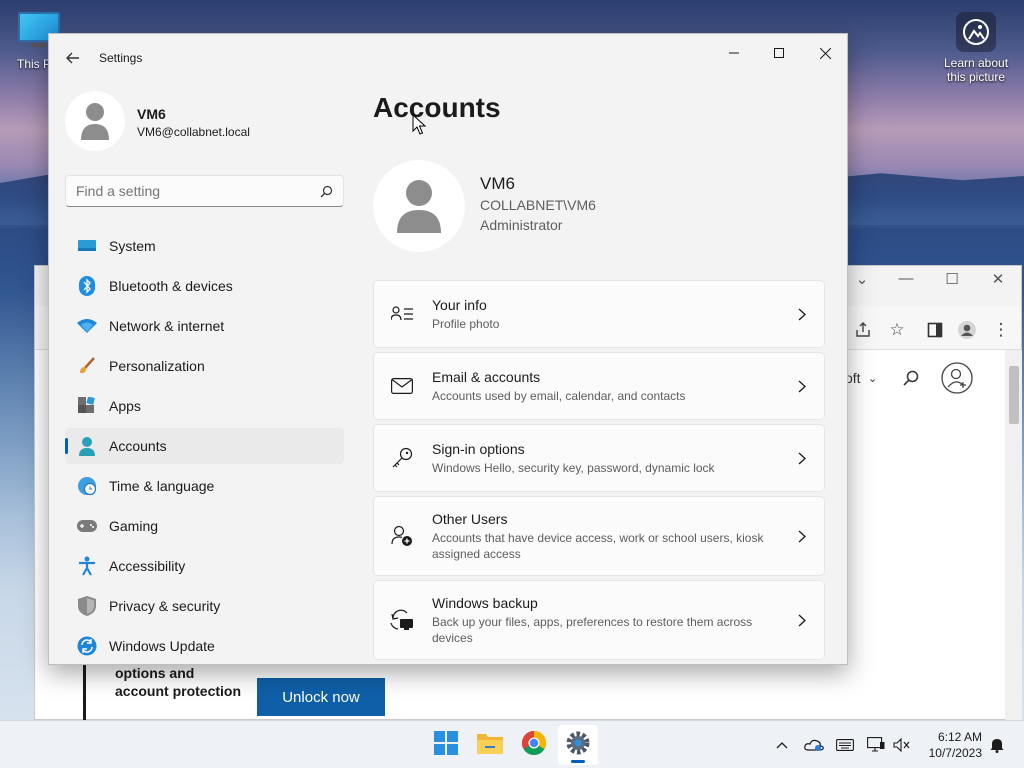  Describe the element at coordinates (204, 191) in the screenshot. I see `search-input` at that location.